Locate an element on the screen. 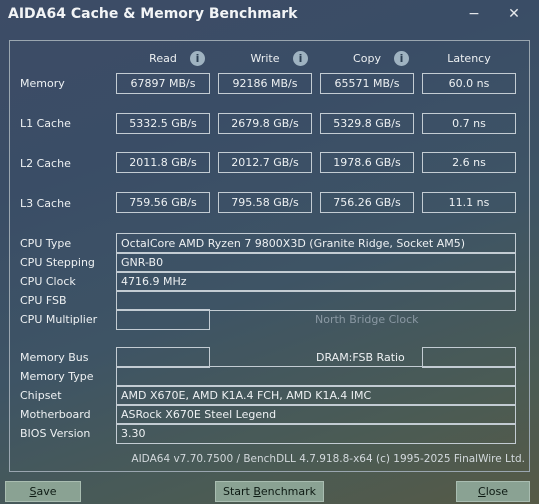  dram-fsb-ratio-value is located at coordinates (469, 357).